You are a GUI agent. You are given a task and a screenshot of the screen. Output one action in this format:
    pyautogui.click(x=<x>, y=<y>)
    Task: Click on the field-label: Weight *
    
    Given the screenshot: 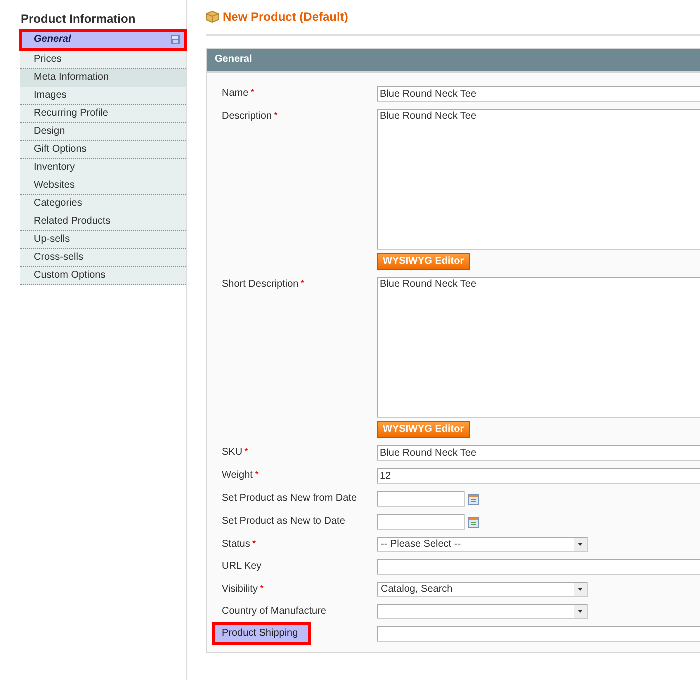 What is the action you would take?
    pyautogui.click(x=240, y=475)
    